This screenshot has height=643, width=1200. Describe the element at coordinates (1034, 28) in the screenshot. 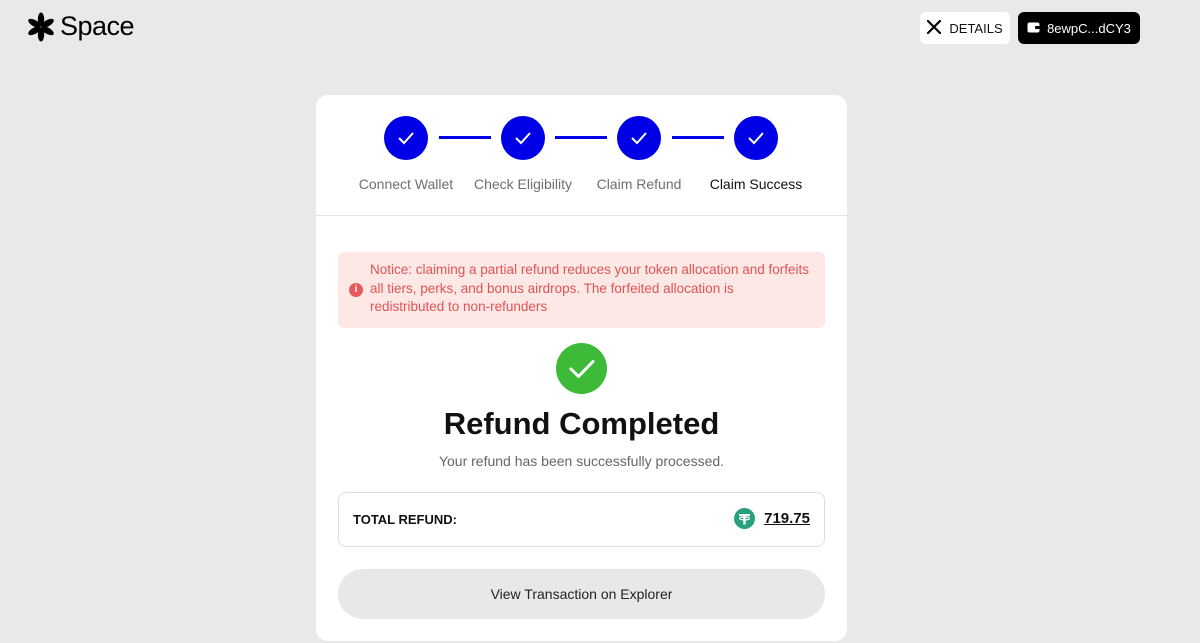

I see `wallet-icon` at that location.